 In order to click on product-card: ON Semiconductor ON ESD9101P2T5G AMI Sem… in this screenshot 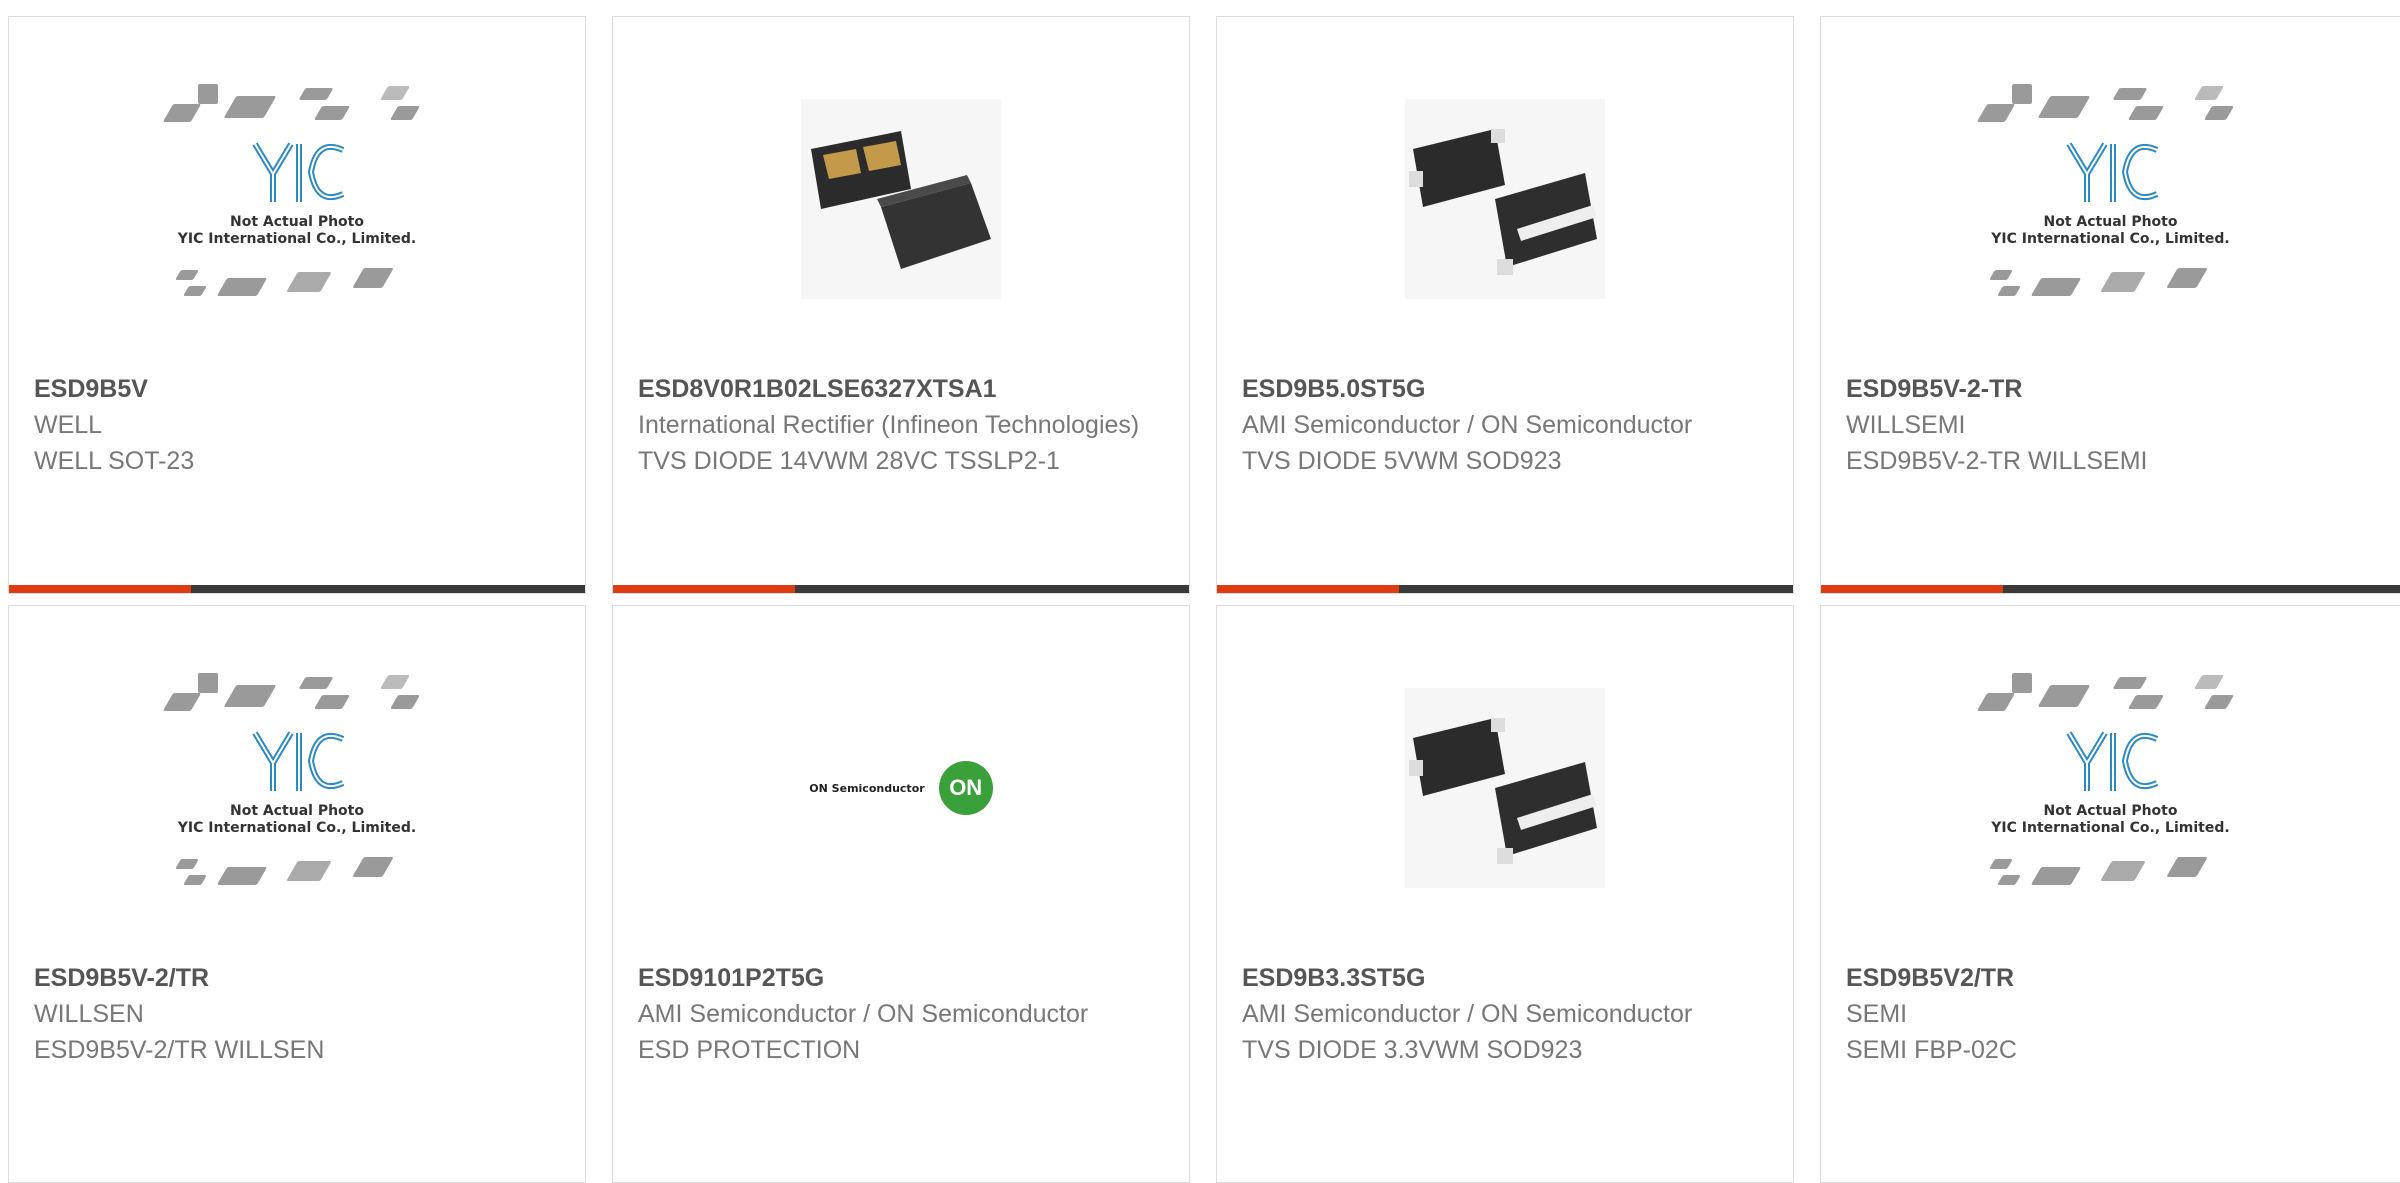, I will do `click(901, 894)`.